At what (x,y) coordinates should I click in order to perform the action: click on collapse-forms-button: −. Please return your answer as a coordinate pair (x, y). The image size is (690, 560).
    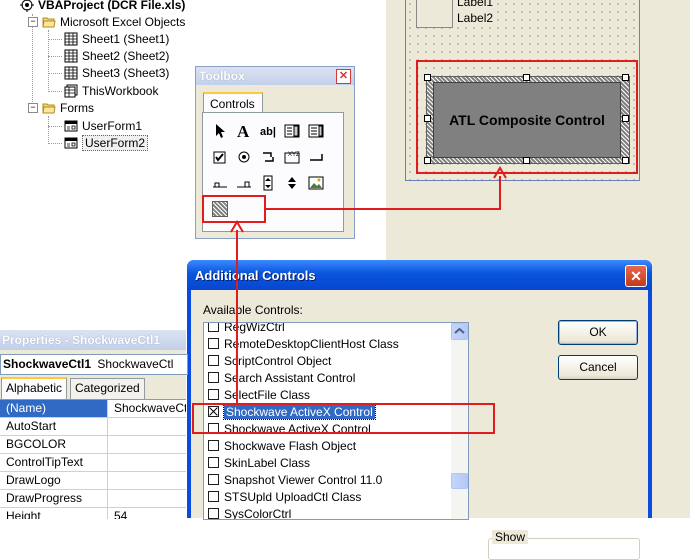
    Looking at the image, I should click on (33, 108).